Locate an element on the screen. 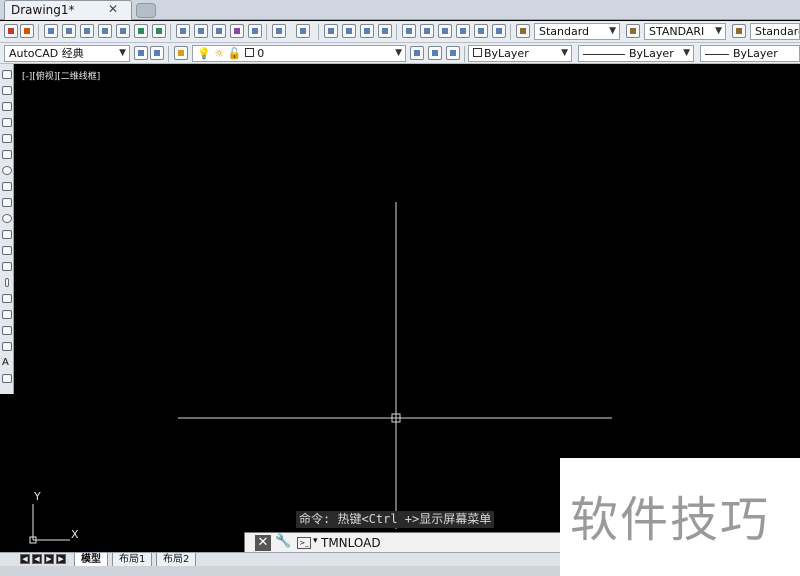 Image resolution: width=800 pixels, height=576 pixels. sheet-set-icon is located at coordinates (463, 31).